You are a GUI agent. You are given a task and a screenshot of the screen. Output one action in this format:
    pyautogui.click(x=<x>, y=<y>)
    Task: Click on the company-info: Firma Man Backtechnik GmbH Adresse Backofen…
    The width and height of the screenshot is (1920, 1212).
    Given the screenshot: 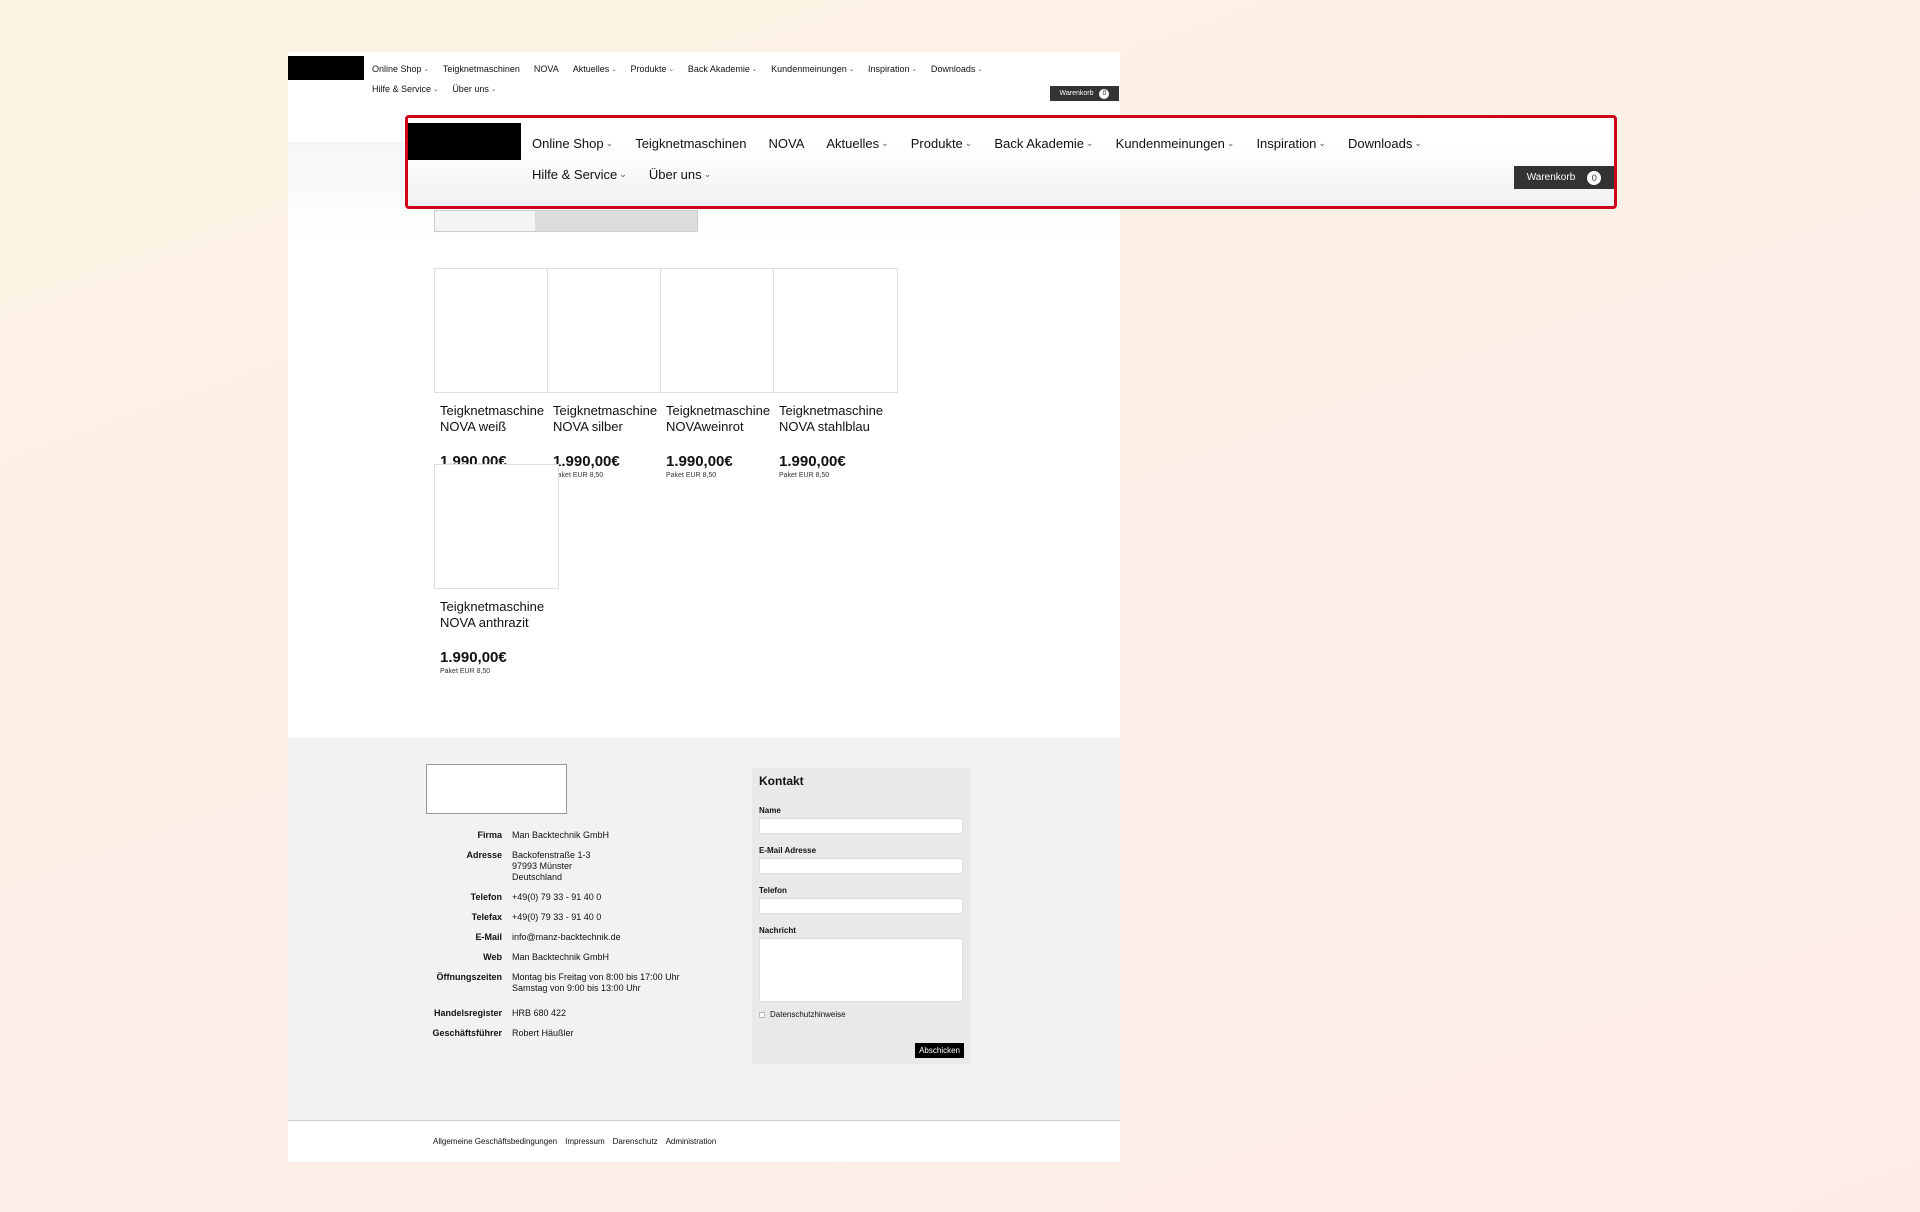 What is the action you would take?
    pyautogui.click(x=553, y=939)
    